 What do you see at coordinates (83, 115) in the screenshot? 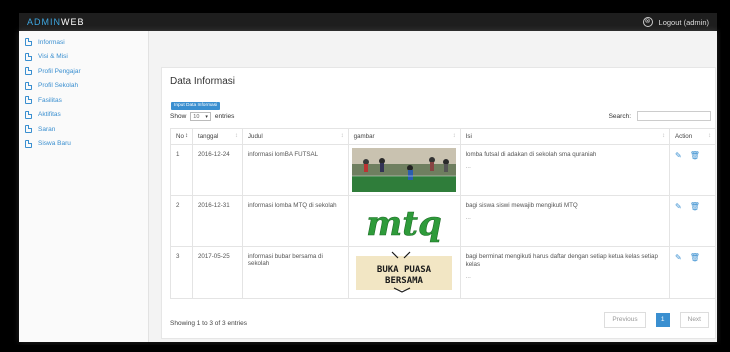
I see `sidebar-item-aktifitas: Aktifitas` at bounding box center [83, 115].